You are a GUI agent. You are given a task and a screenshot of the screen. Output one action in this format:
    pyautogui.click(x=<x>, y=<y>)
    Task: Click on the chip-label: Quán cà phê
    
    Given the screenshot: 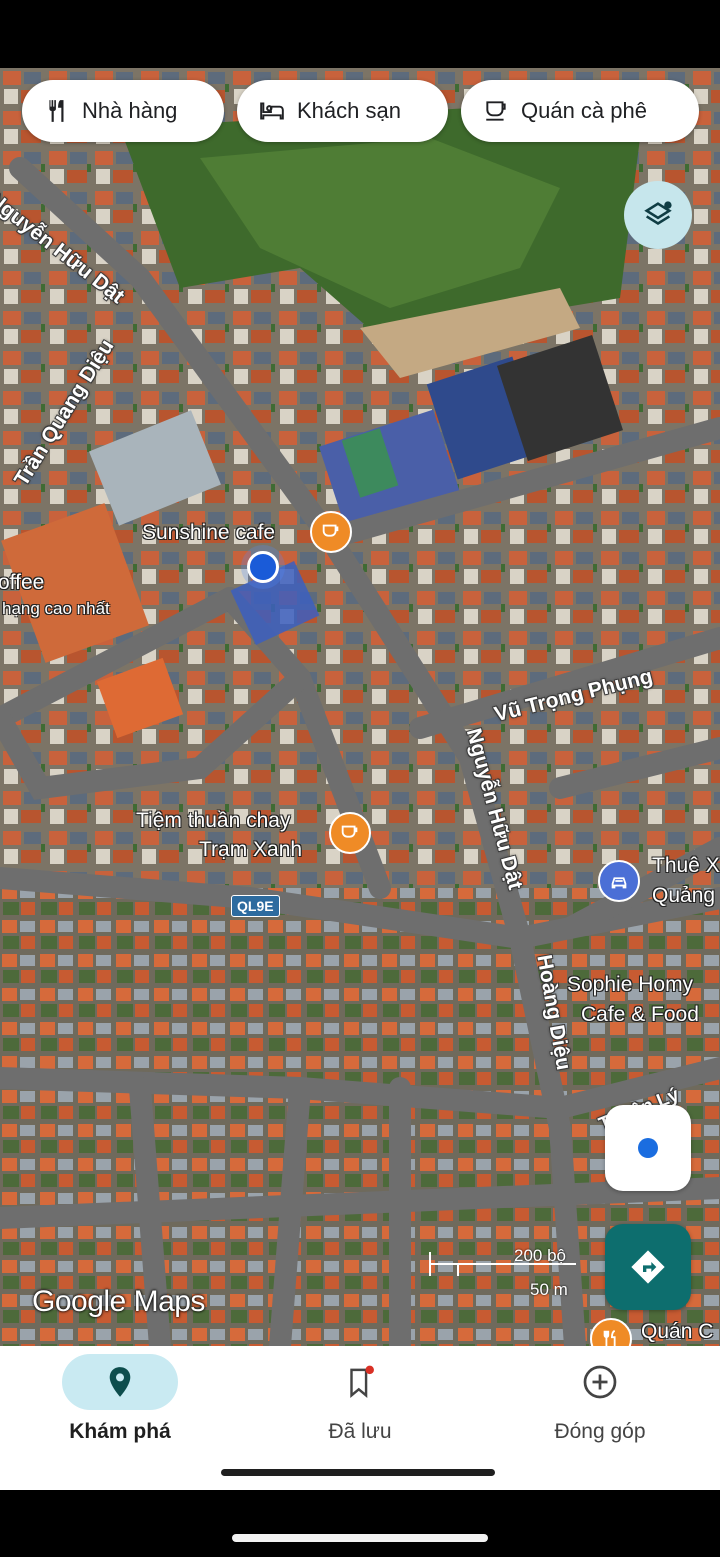 What is the action you would take?
    pyautogui.click(x=584, y=110)
    